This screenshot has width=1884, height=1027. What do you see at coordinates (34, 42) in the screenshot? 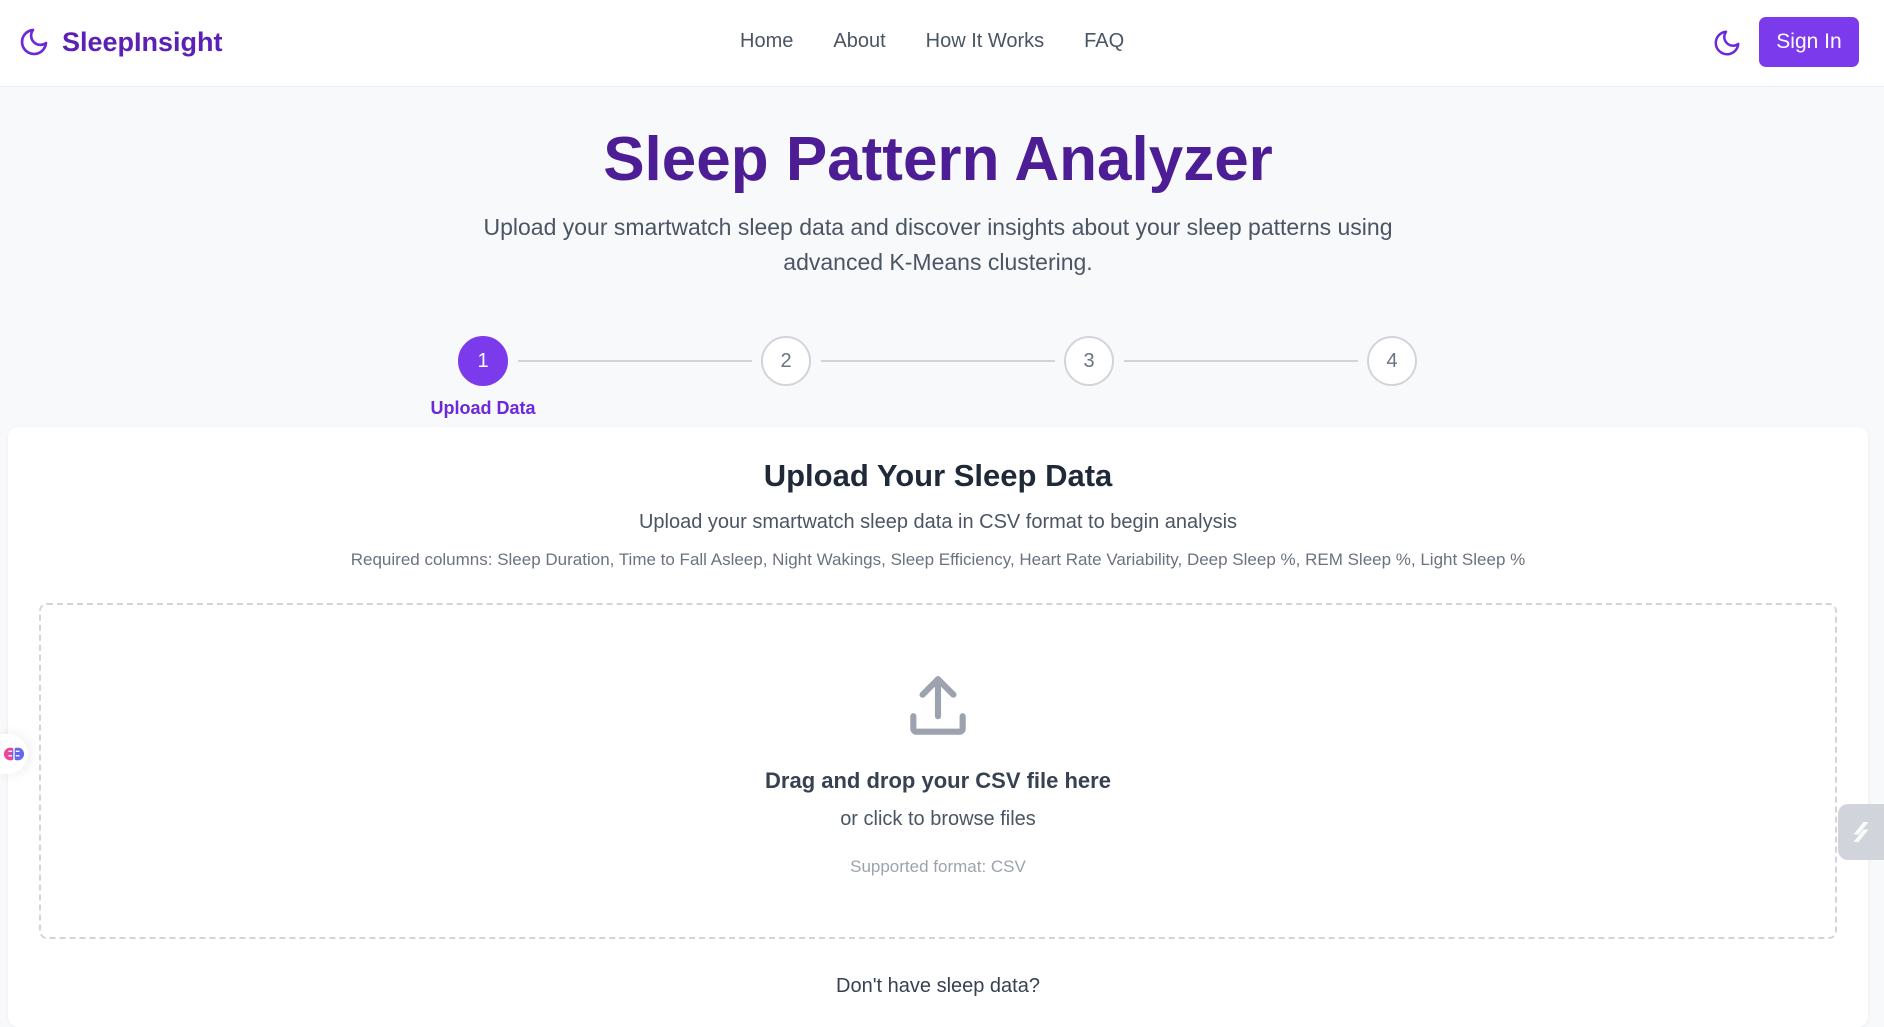
I see `moon-icon` at bounding box center [34, 42].